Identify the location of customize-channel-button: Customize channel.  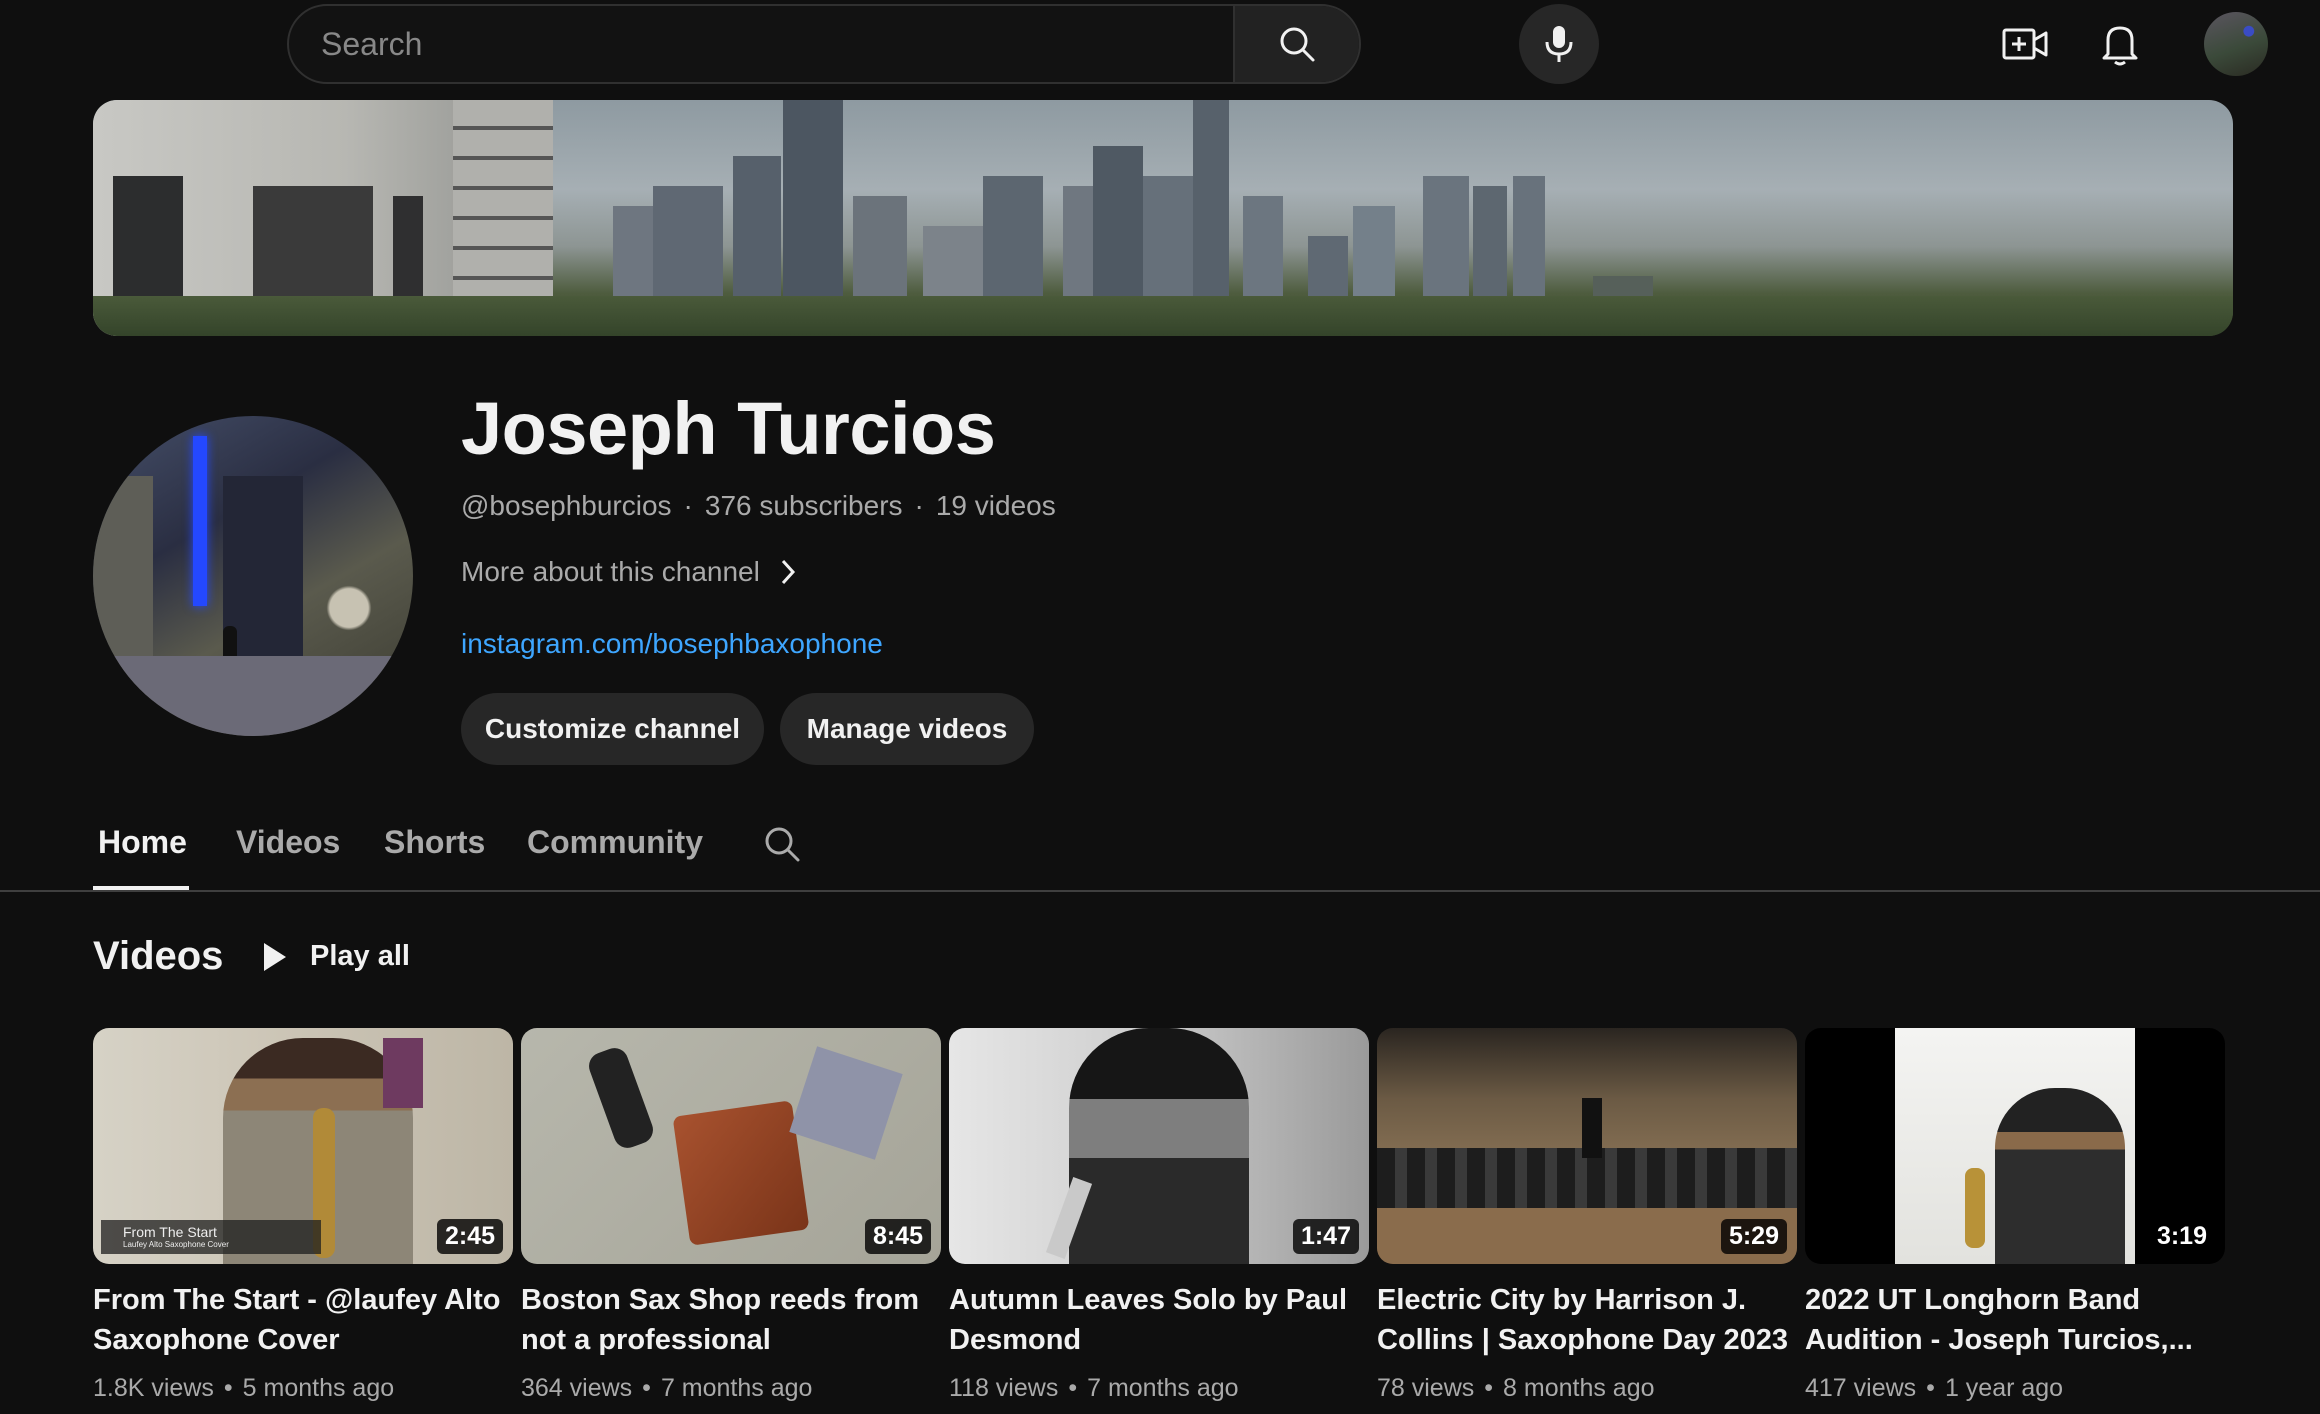
(612, 729).